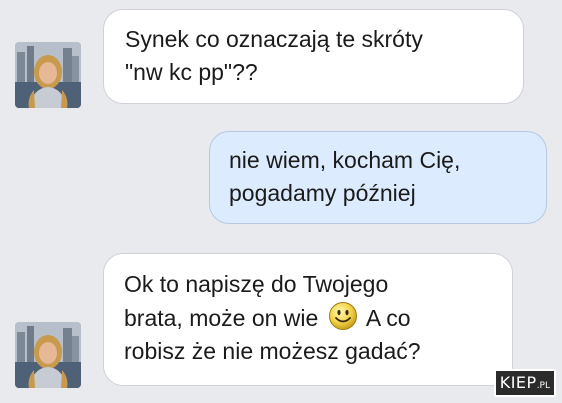 The image size is (562, 403). What do you see at coordinates (272, 351) in the screenshot?
I see `message-text-line: robisz że nie możesz gadać?` at bounding box center [272, 351].